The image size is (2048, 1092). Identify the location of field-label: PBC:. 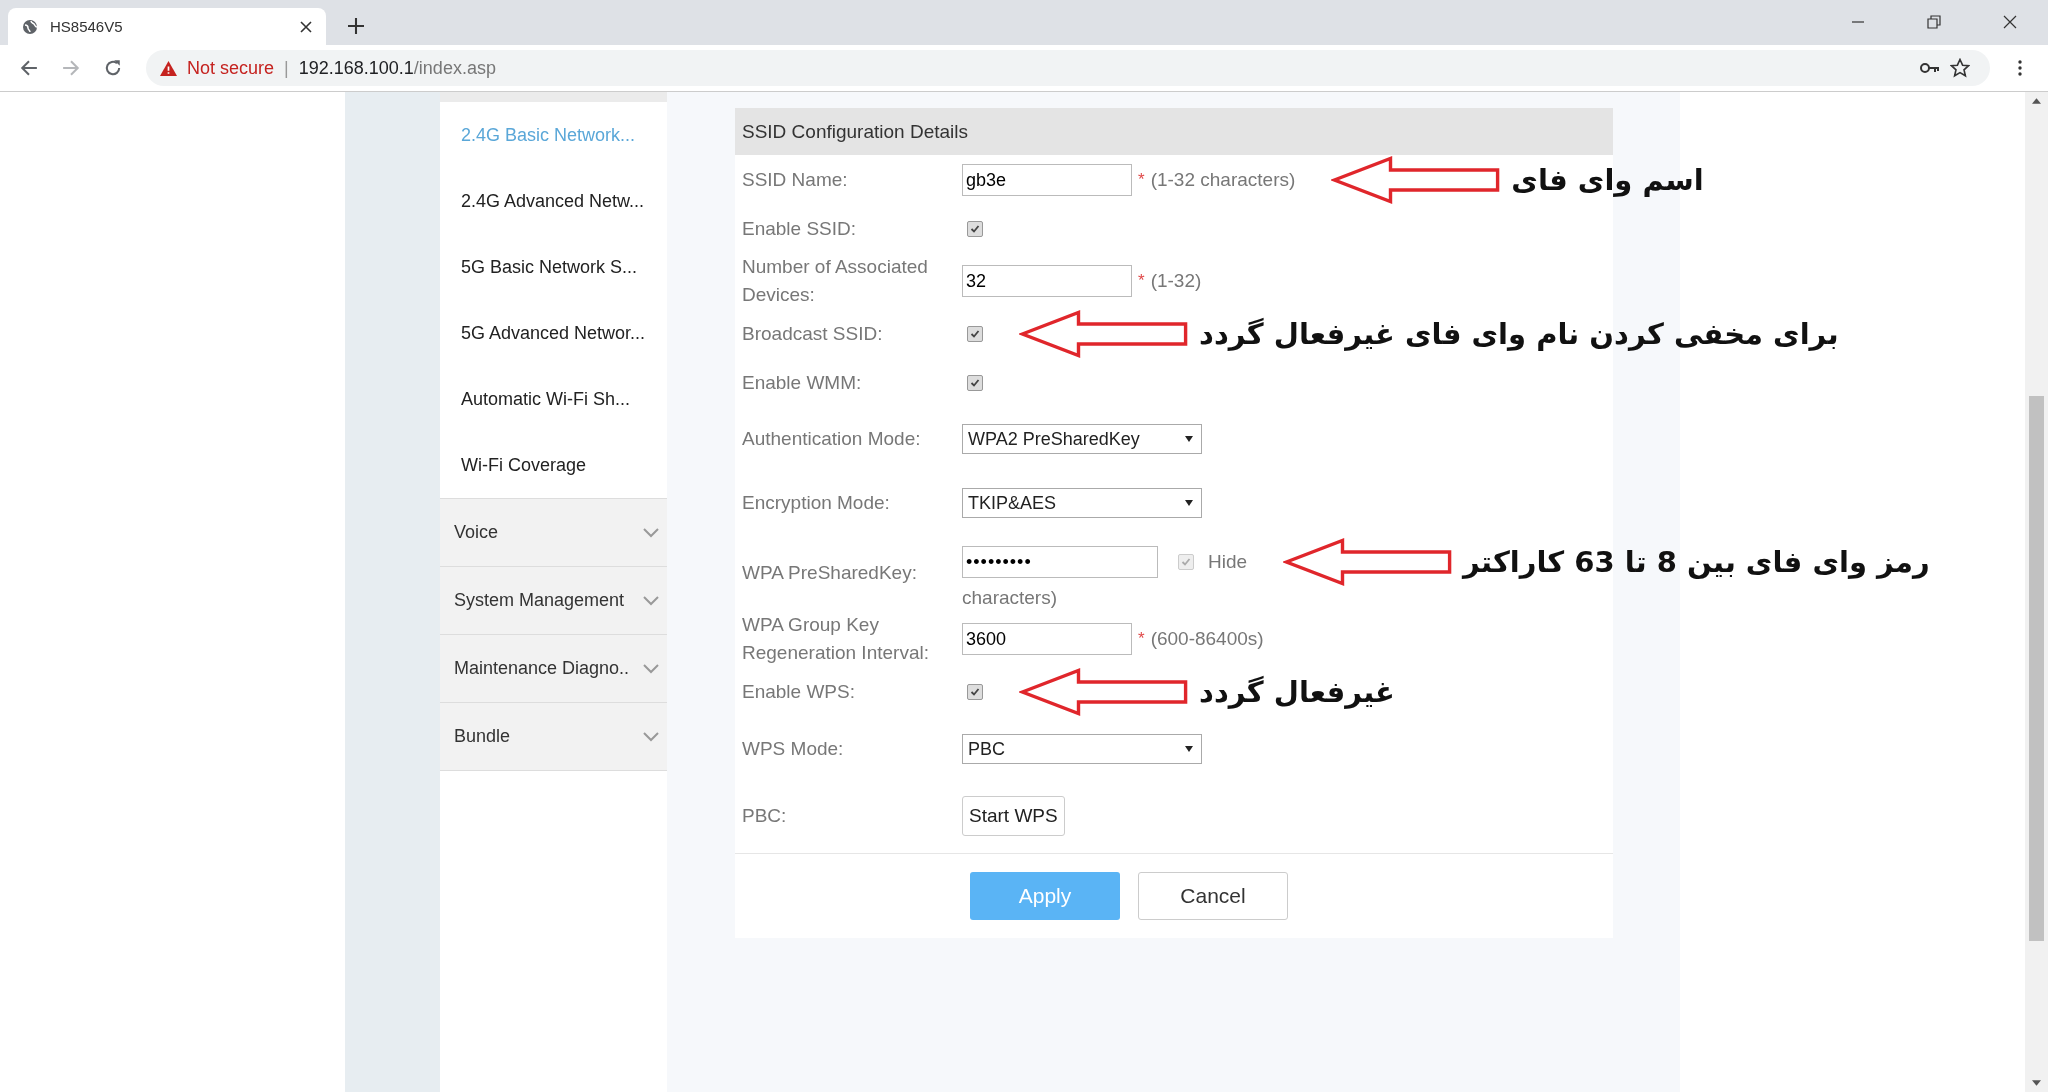
(765, 816).